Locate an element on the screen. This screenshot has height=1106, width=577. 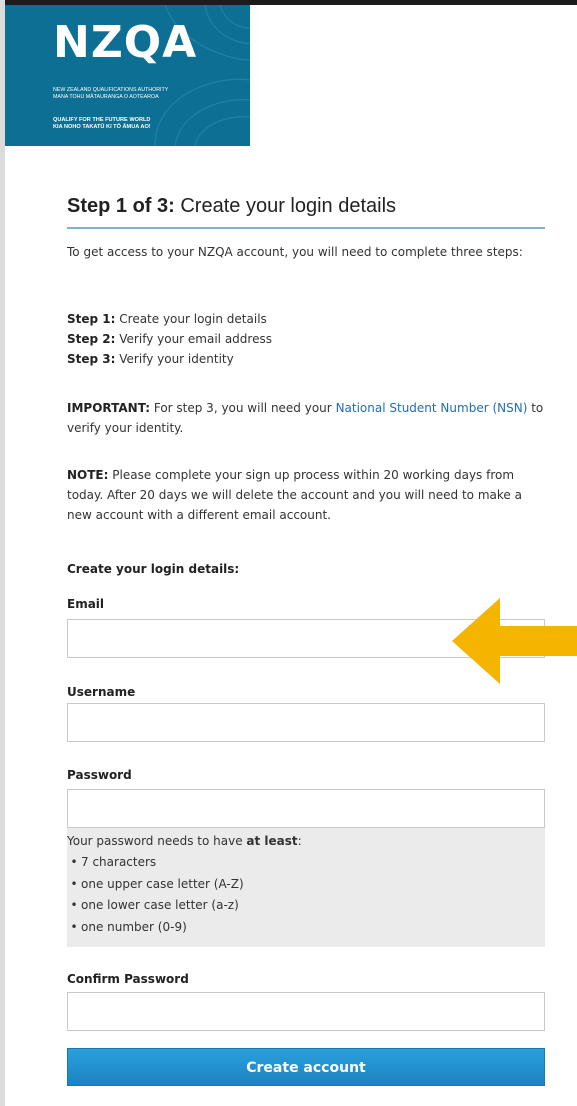
password-rules-intro: Your password needs to have at least: is located at coordinates (184, 841).